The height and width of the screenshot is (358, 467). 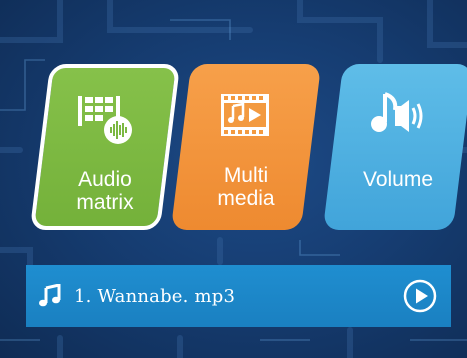 I want to click on volume-icon, so click(x=398, y=116).